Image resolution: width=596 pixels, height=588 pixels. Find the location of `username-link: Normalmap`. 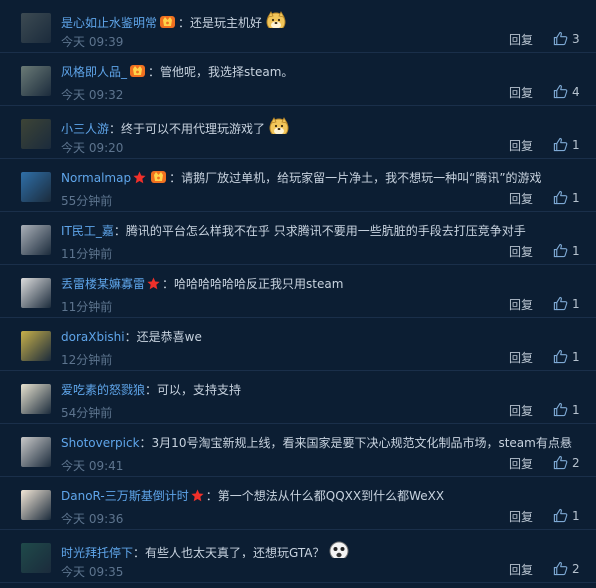

username-link: Normalmap is located at coordinates (96, 178).